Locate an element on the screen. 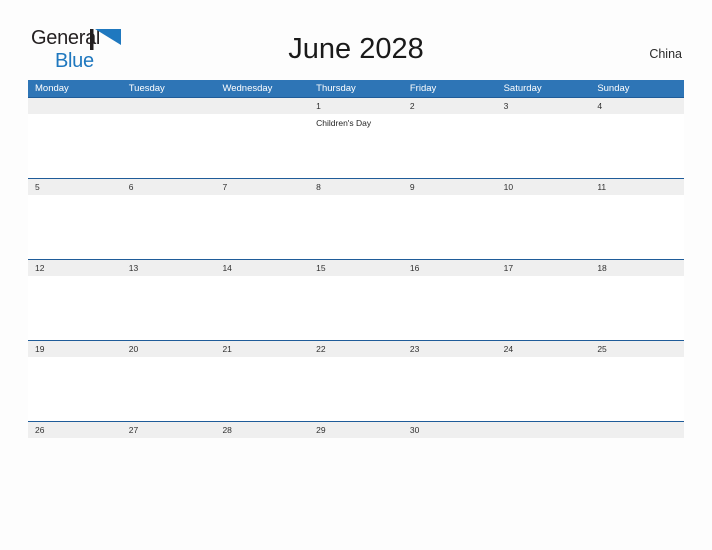  week-date-band: 19 20 21 22 23 24 25 is located at coordinates (356, 348).